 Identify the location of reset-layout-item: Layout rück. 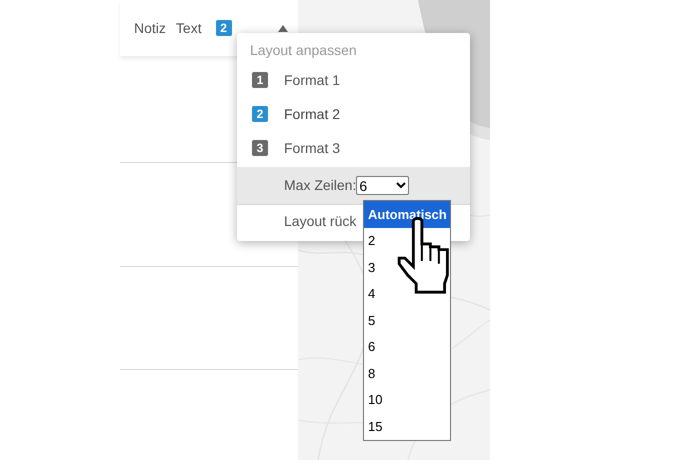
(320, 221).